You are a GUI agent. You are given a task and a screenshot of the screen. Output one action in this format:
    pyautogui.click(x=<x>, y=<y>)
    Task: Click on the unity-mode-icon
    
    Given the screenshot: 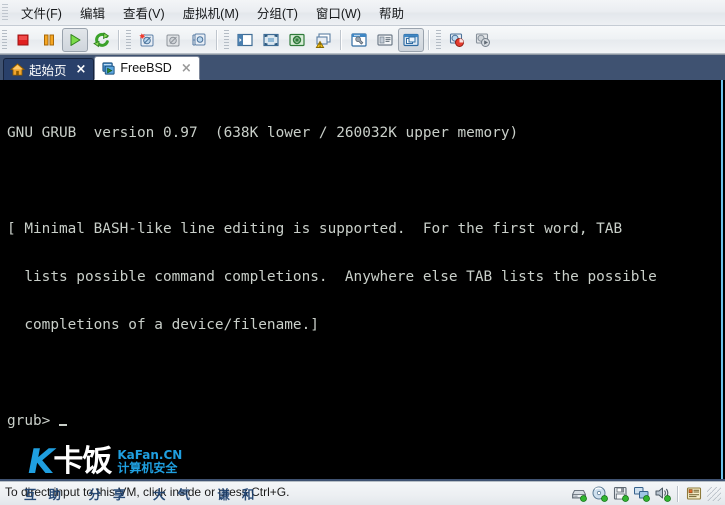 What is the action you would take?
    pyautogui.click(x=297, y=40)
    